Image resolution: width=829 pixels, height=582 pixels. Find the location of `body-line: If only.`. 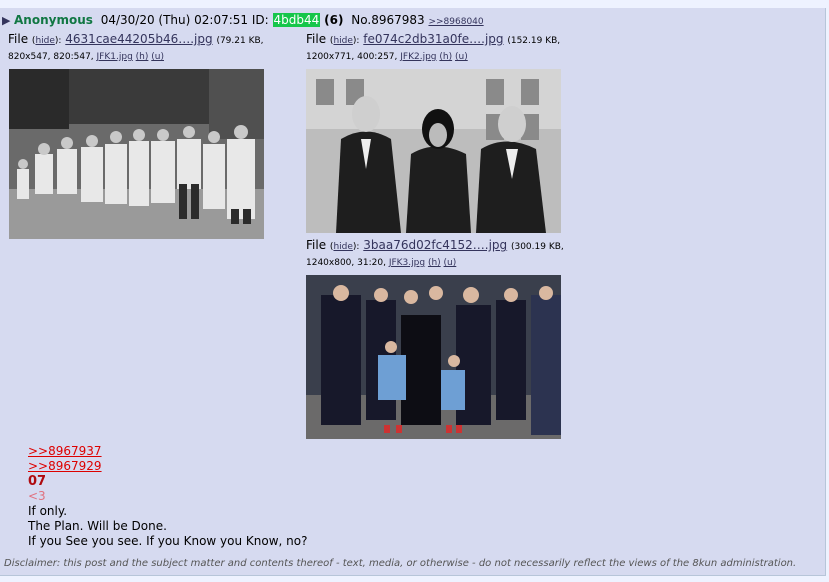

body-line: If only. is located at coordinates (48, 511).